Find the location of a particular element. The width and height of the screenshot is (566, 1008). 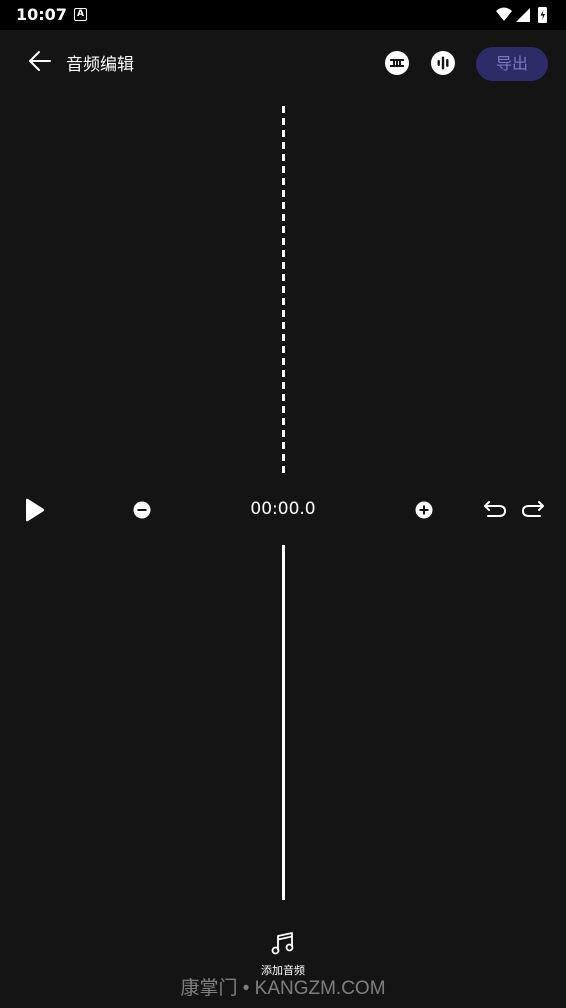

zoom-out-icon is located at coordinates (142, 510).